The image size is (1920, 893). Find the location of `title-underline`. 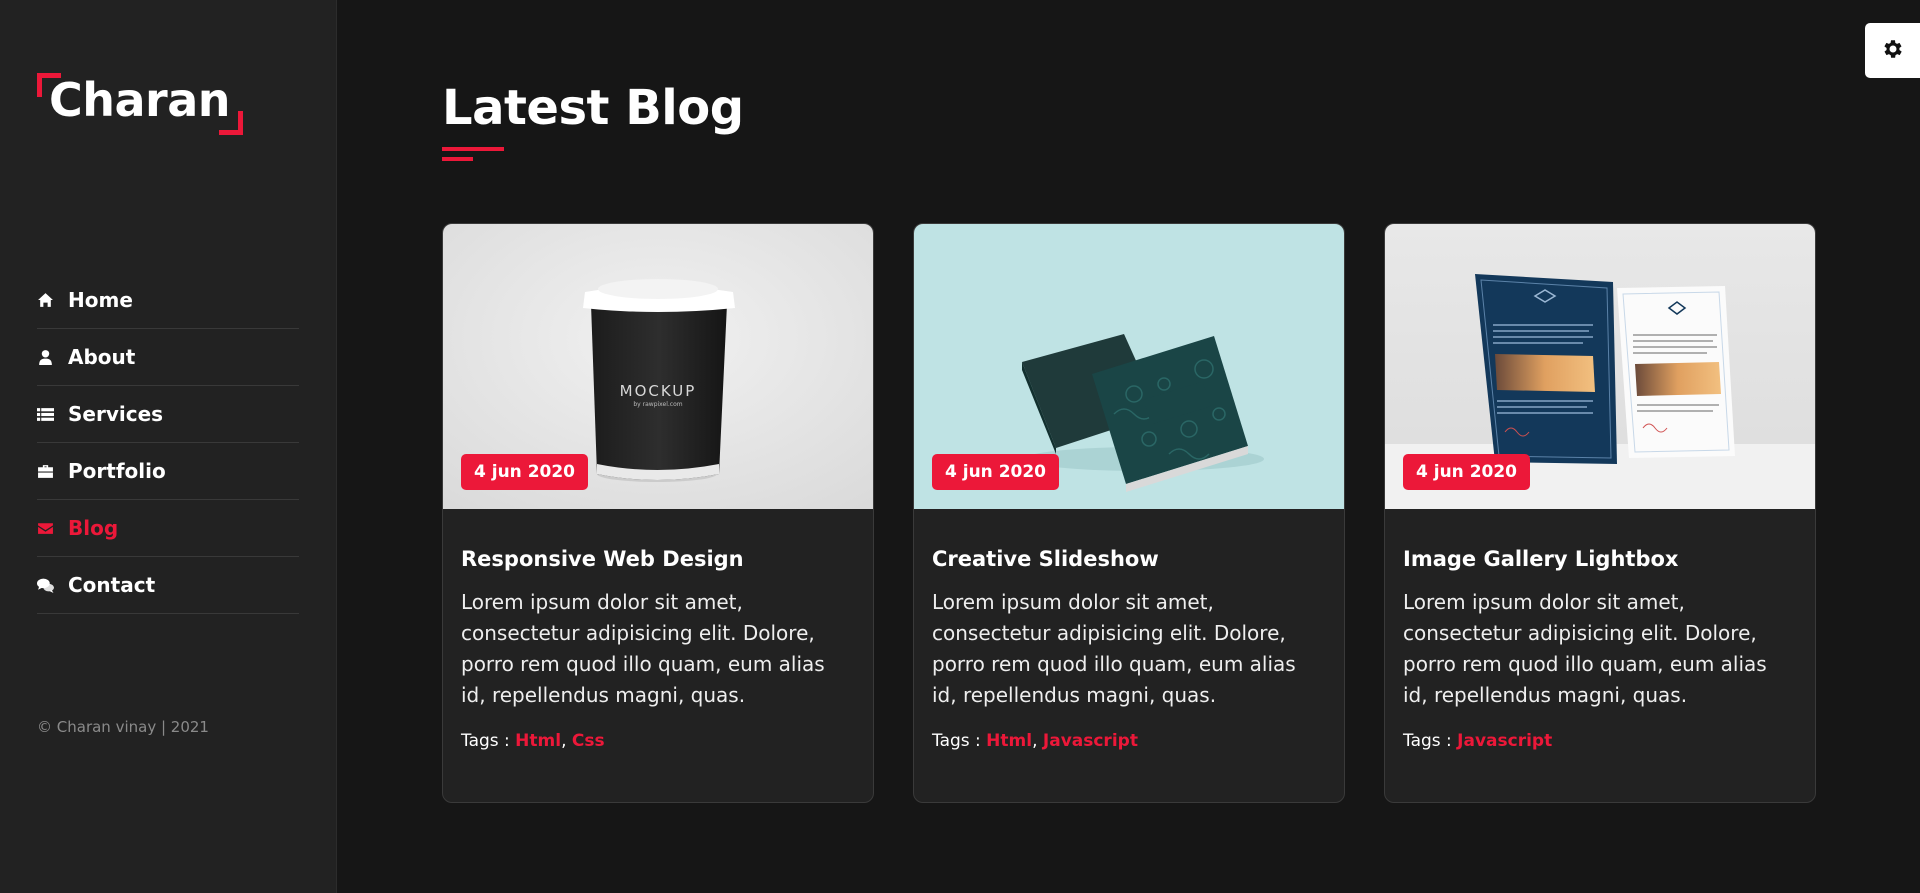

title-underline is located at coordinates (473, 149).